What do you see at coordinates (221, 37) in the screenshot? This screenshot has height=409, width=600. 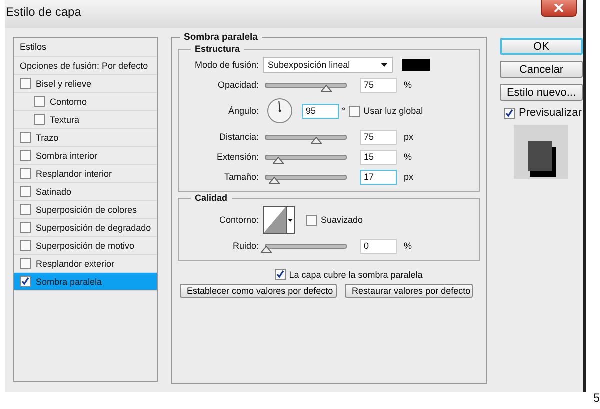 I see `section-title: Sombra paralela` at bounding box center [221, 37].